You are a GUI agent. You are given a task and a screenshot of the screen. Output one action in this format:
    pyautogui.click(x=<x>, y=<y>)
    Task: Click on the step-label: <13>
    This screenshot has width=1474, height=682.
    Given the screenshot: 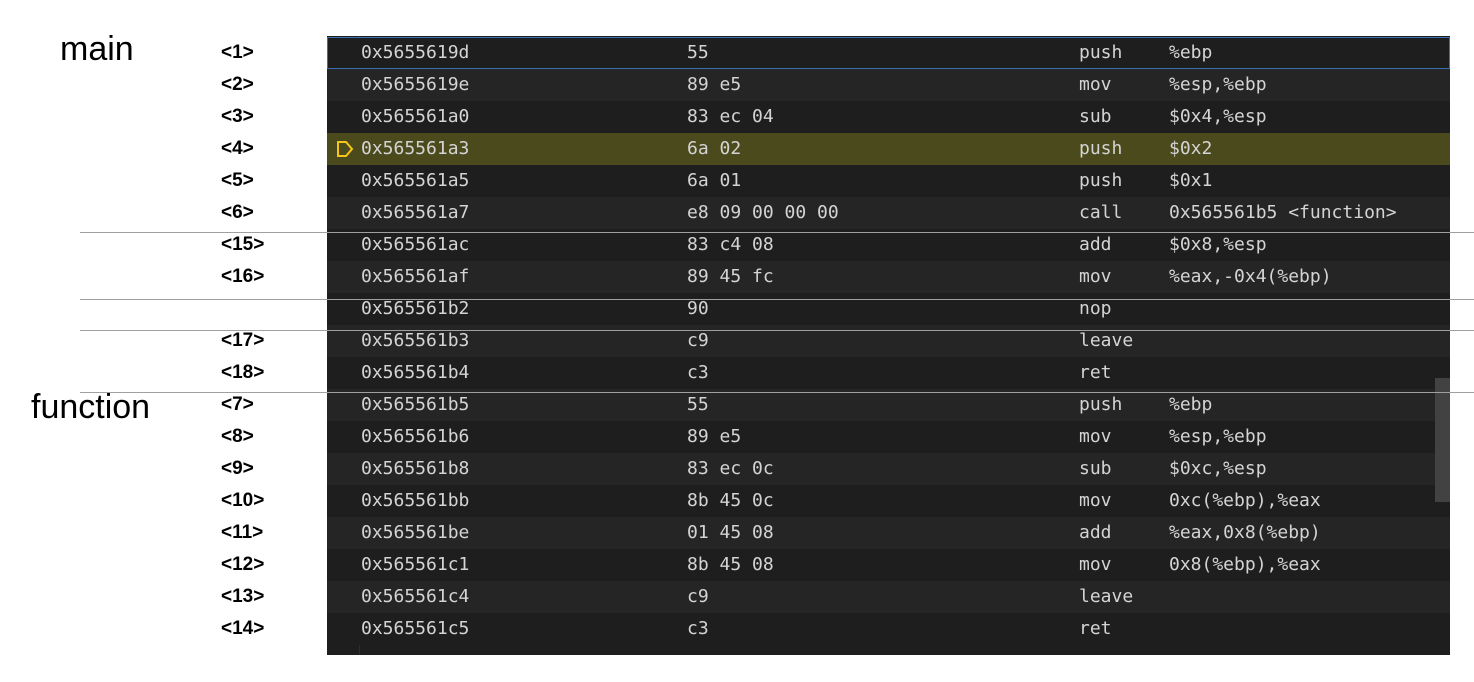 What is the action you would take?
    pyautogui.click(x=243, y=596)
    